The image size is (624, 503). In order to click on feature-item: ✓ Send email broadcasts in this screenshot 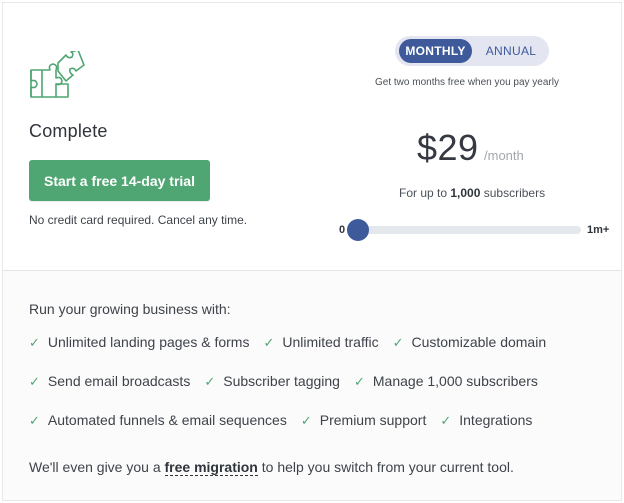, I will do `click(109, 381)`.